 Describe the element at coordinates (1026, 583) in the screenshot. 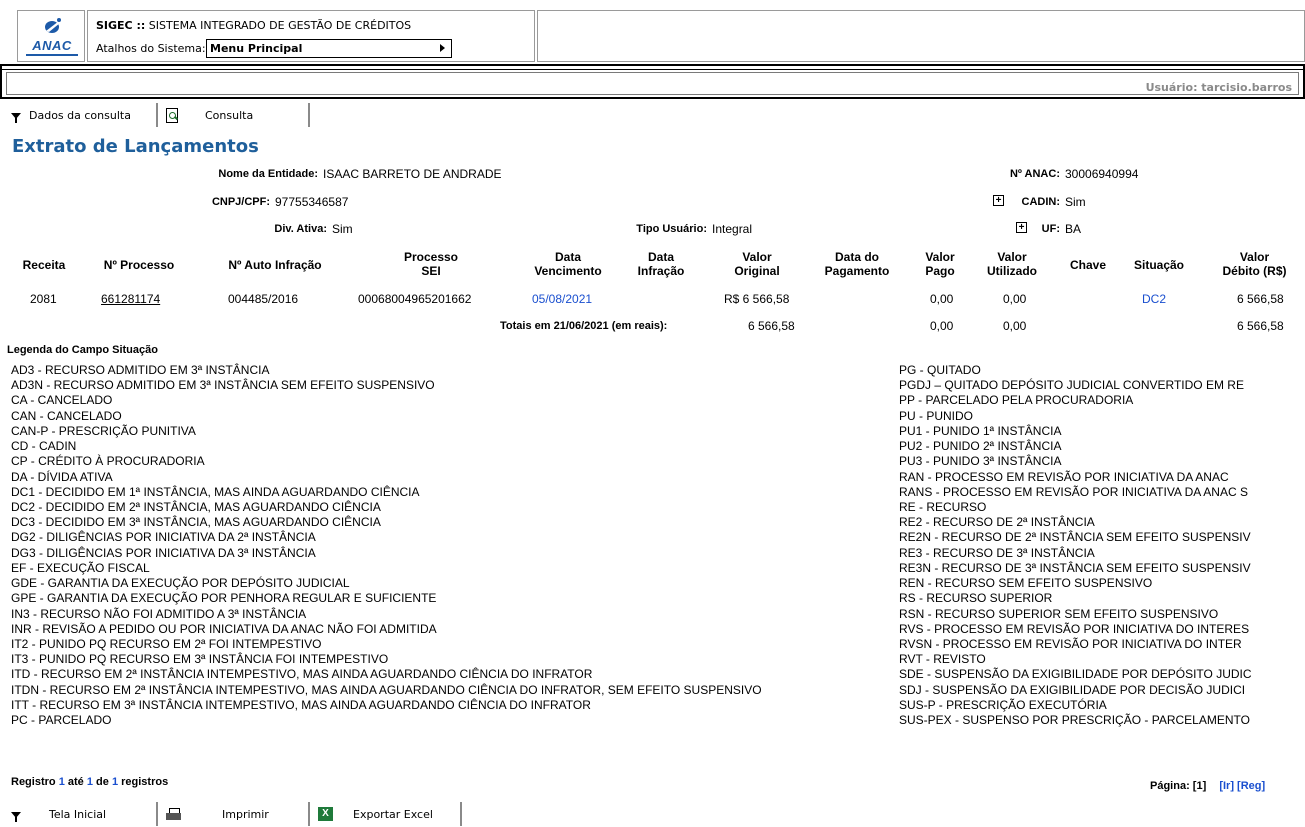

I see `legend-item: REN - RECURSO SEM EFEITO SUSPENSIVO` at that location.